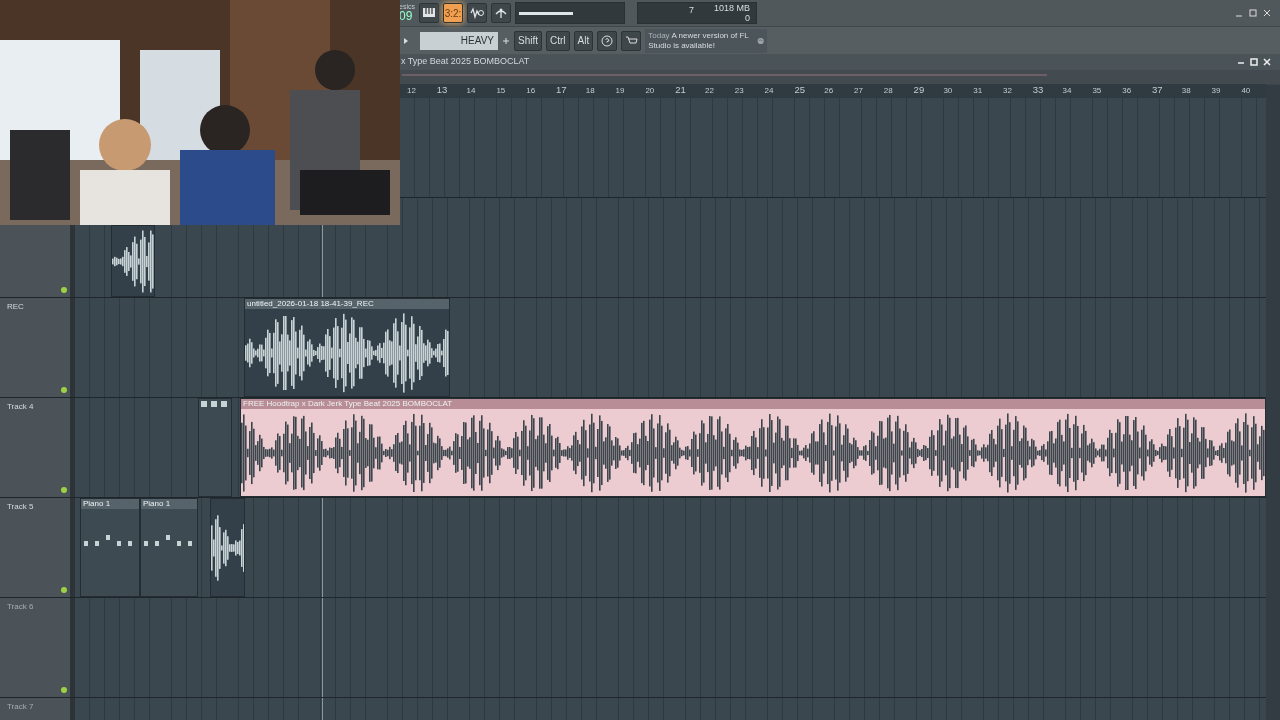  What do you see at coordinates (583, 40) in the screenshot?
I see `modifier-key-button: Alt` at bounding box center [583, 40].